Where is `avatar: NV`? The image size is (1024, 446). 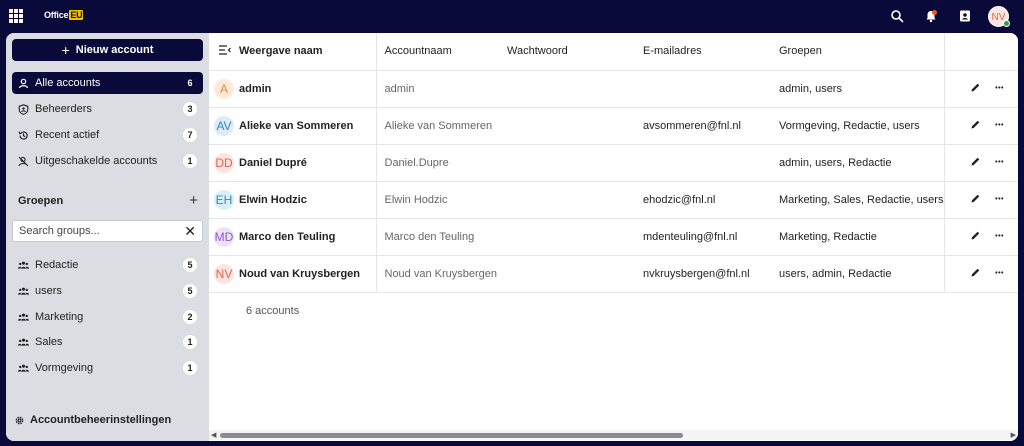 avatar: NV is located at coordinates (224, 273).